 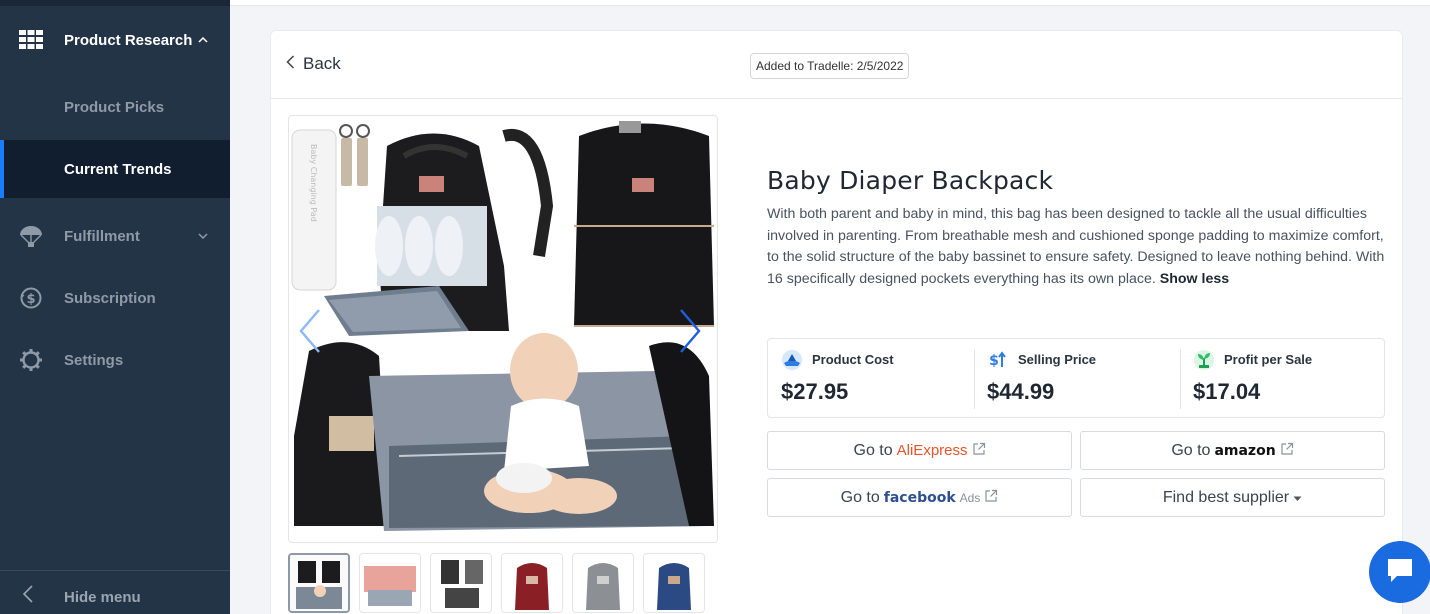 I want to click on added-date-badge: Added to Tradelle: 2/5/2022, so click(x=830, y=66).